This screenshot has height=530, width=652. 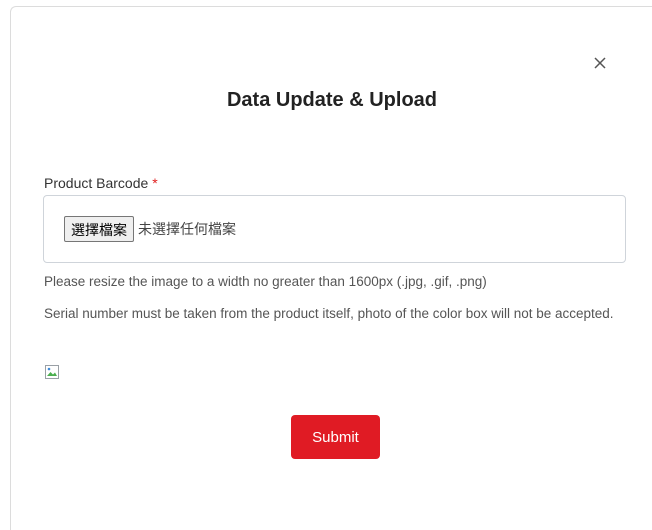 What do you see at coordinates (155, 183) in the screenshot?
I see `required-marker: *` at bounding box center [155, 183].